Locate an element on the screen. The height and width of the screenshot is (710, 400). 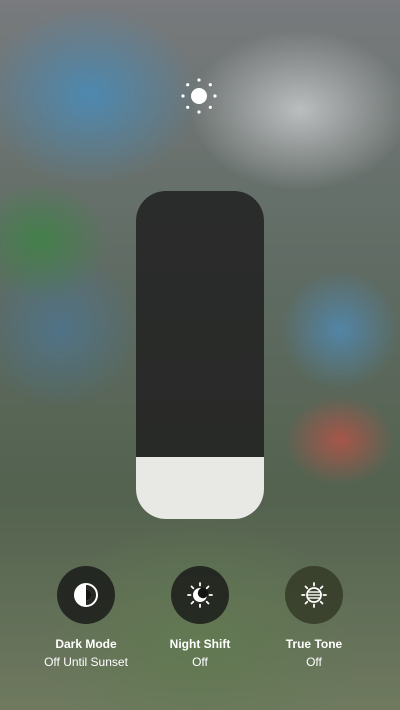
dark-mode-icon is located at coordinates (86, 595).